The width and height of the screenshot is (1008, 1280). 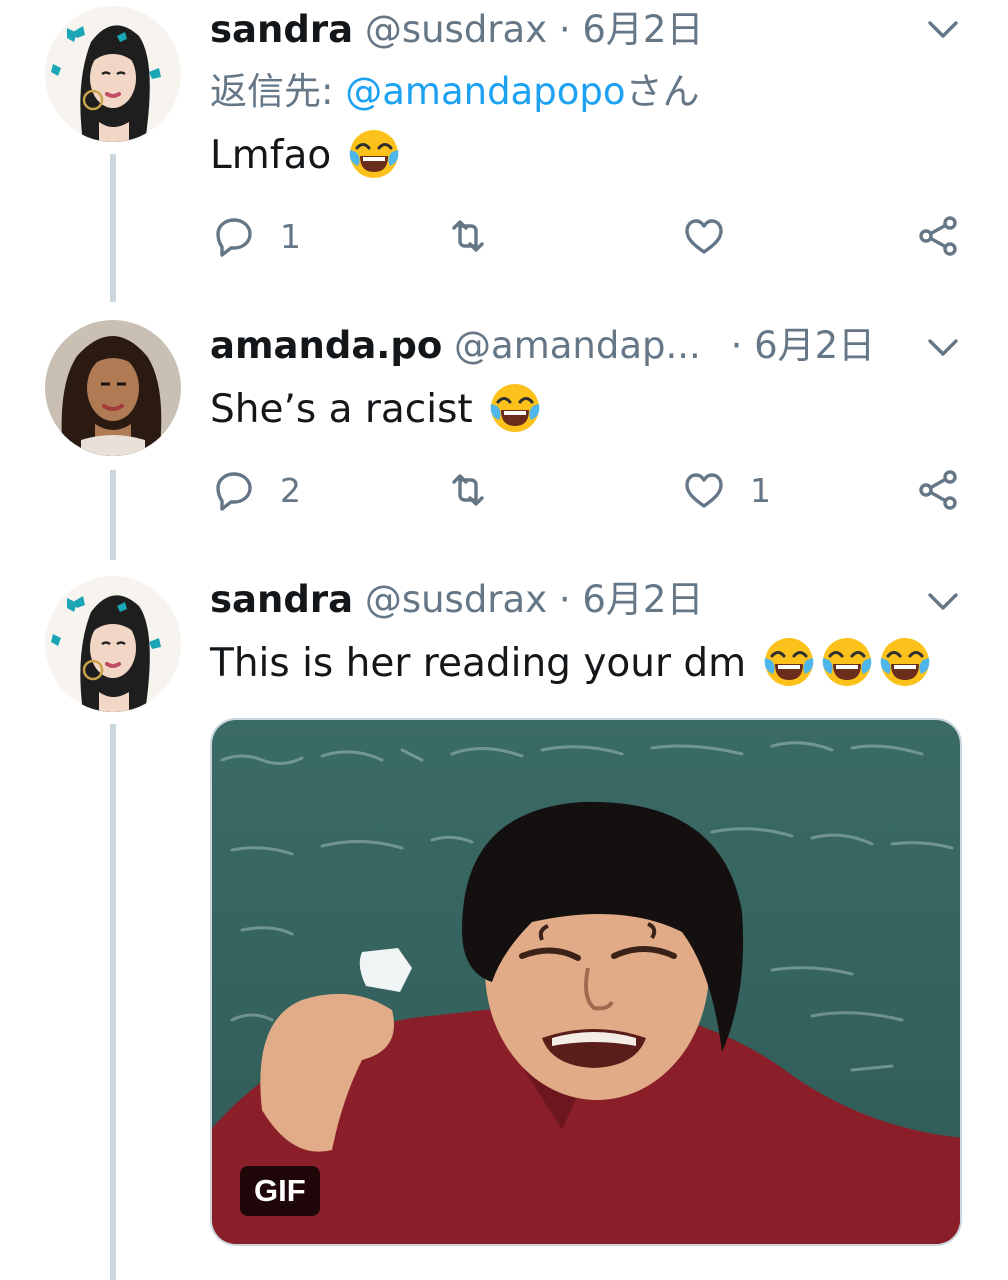 What do you see at coordinates (725, 490) in the screenshot?
I see `like-button: 1` at bounding box center [725, 490].